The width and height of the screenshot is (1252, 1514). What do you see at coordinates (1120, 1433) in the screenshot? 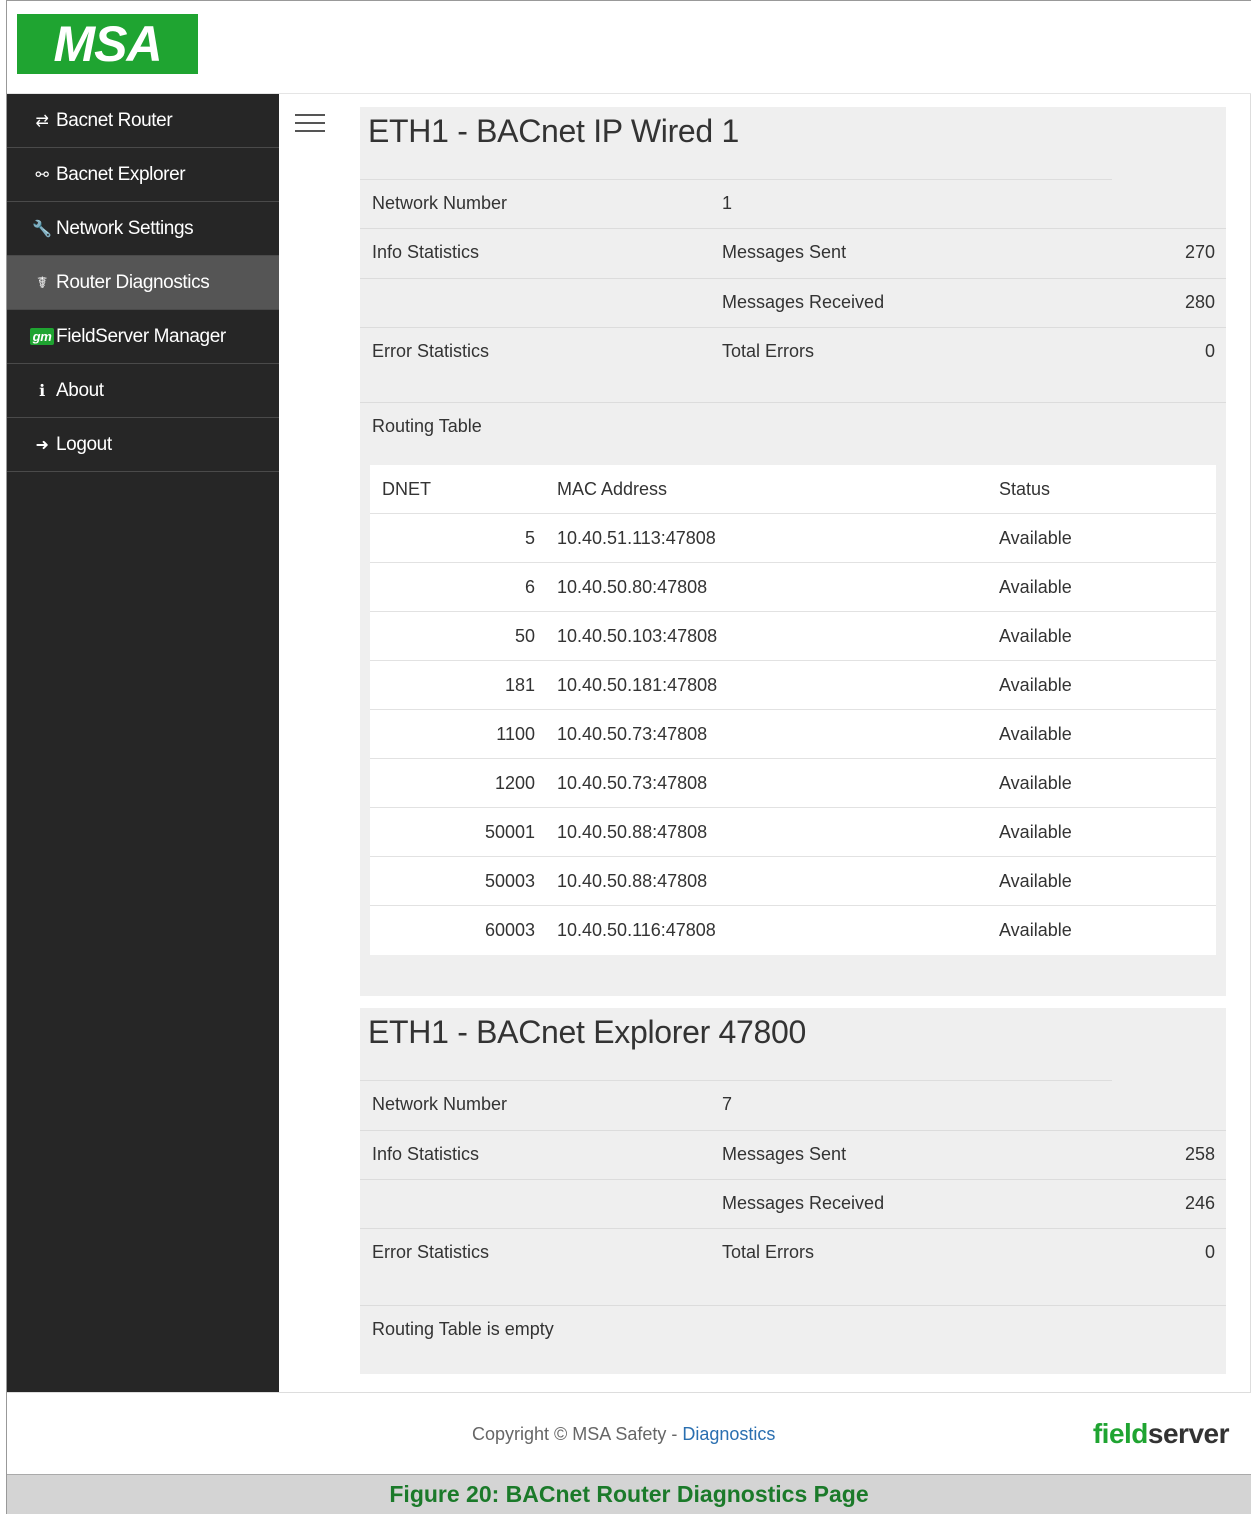
I see `fieldserver-logo-part1: field` at bounding box center [1120, 1433].